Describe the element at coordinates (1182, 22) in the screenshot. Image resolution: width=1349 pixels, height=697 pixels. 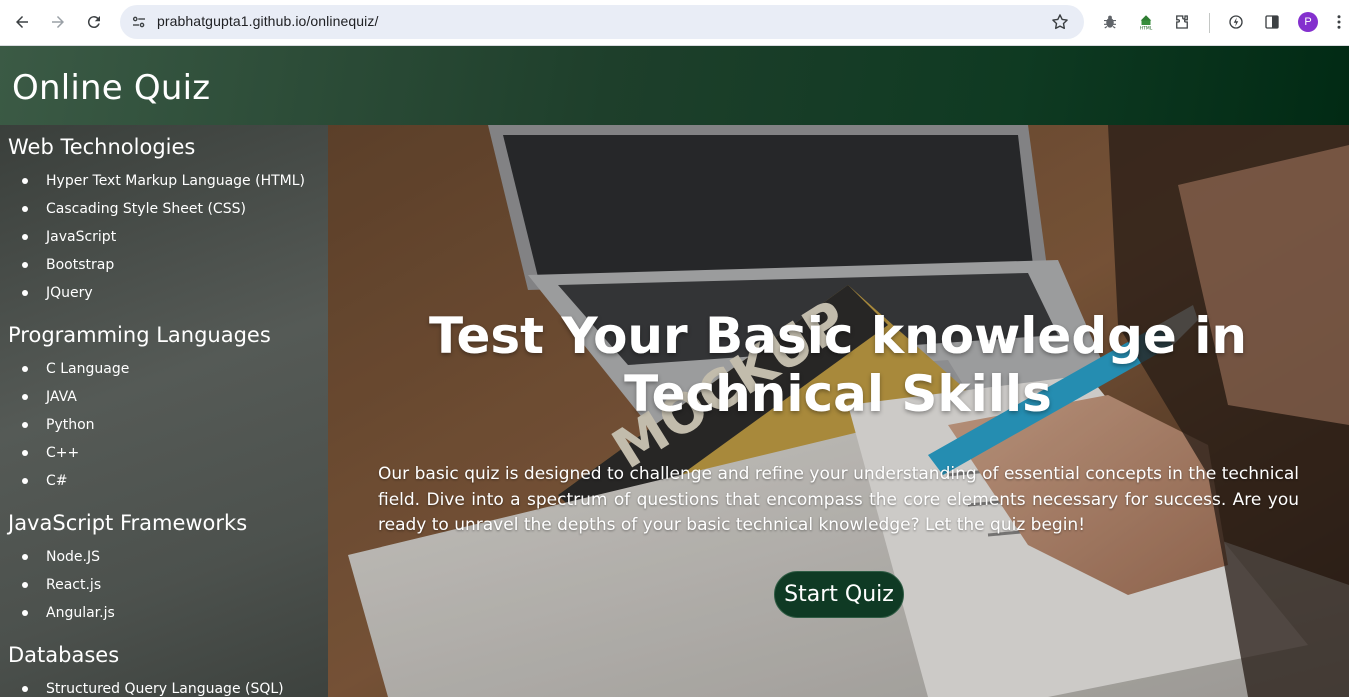
I see `extensions-puzzle-icon` at that location.